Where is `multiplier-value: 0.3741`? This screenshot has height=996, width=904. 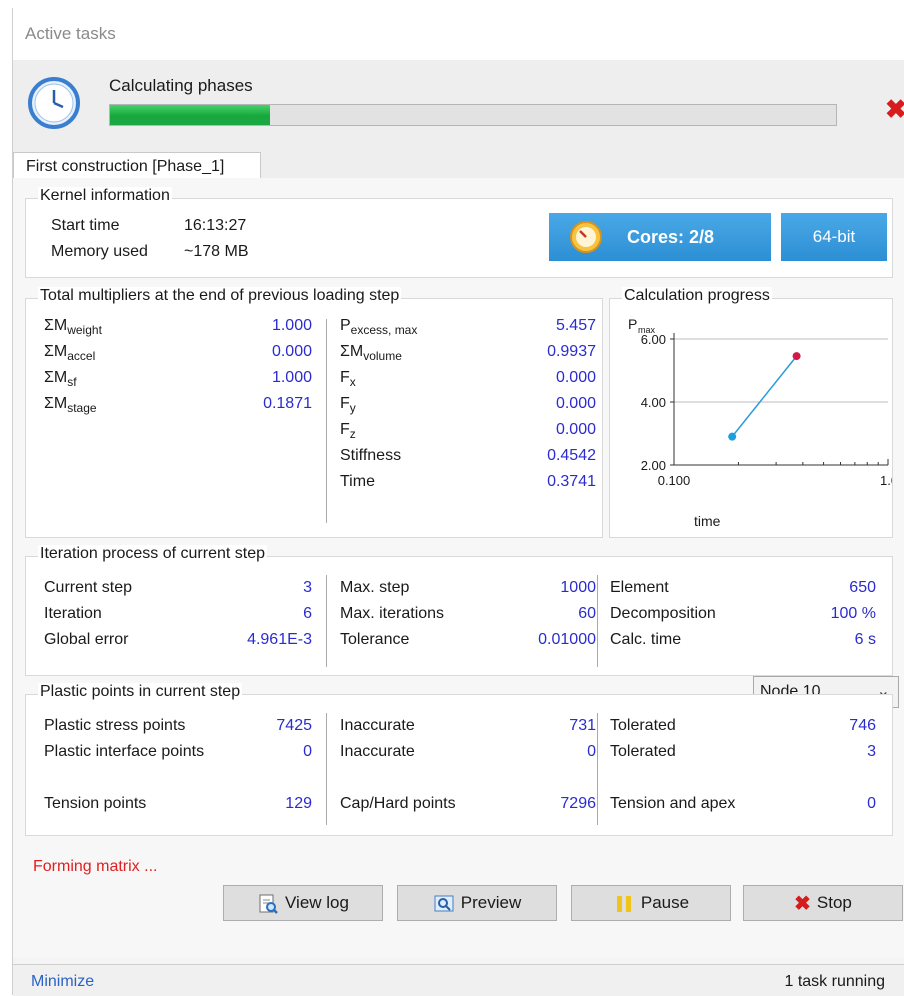
multiplier-value: 0.3741 is located at coordinates (571, 481).